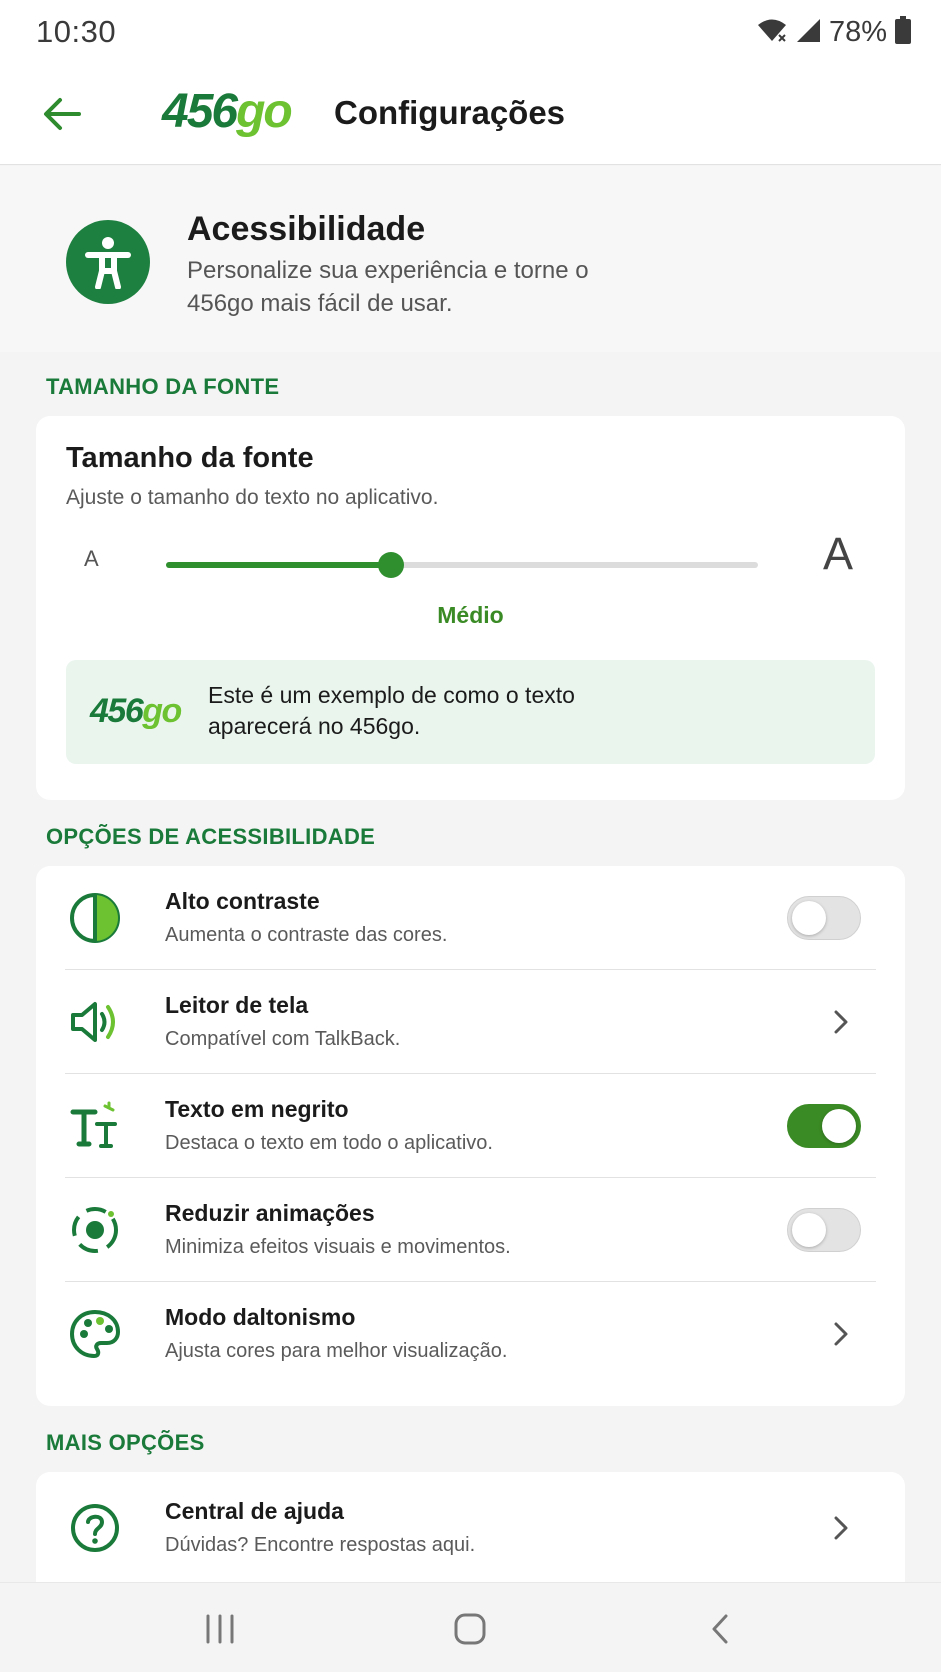  Describe the element at coordinates (270, 1213) in the screenshot. I see `option-title: Reduzir animações` at that location.